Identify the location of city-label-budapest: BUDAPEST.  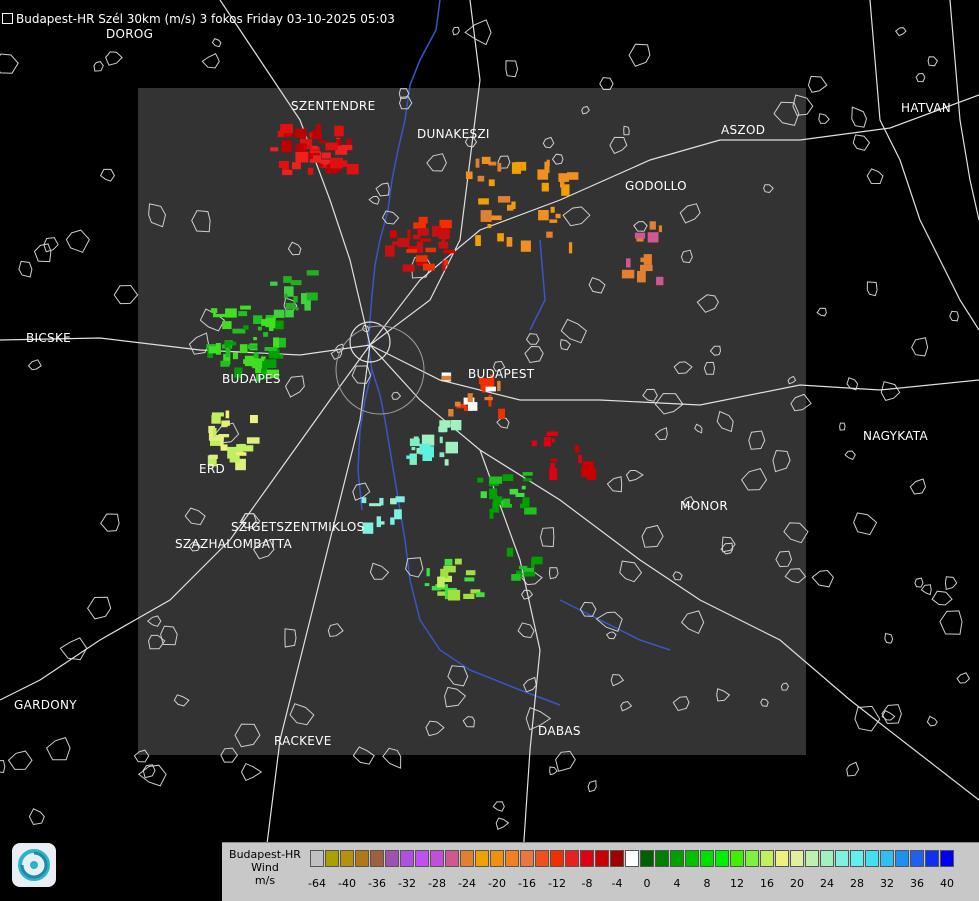
(501, 374).